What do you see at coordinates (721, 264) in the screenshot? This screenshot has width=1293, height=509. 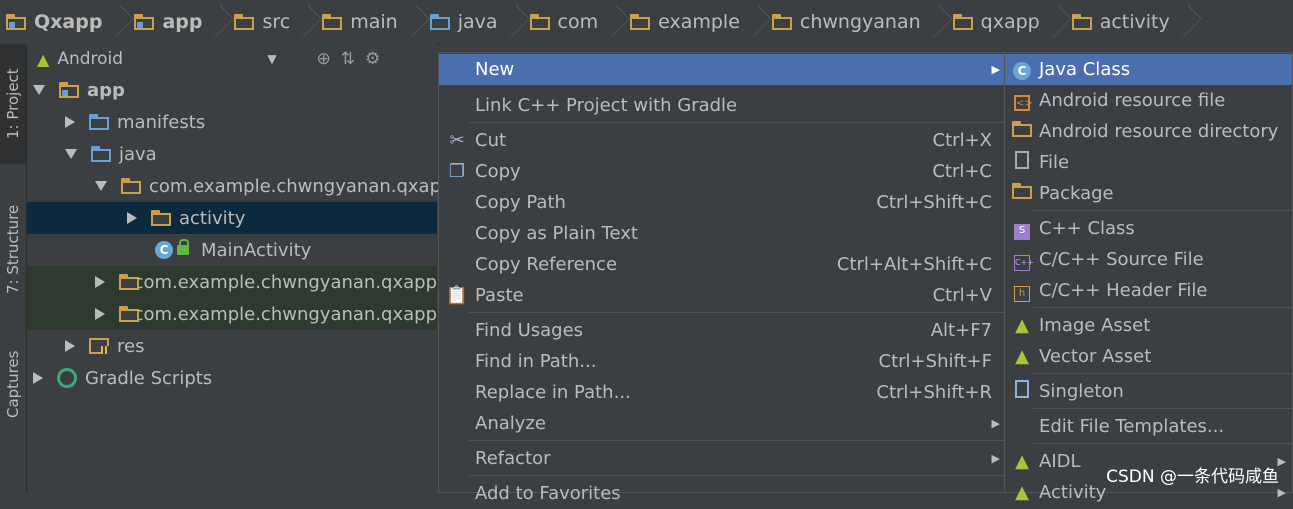 I see `menu-item-copy-reference: Copy Reference Ctrl+Alt+Shift+C` at bounding box center [721, 264].